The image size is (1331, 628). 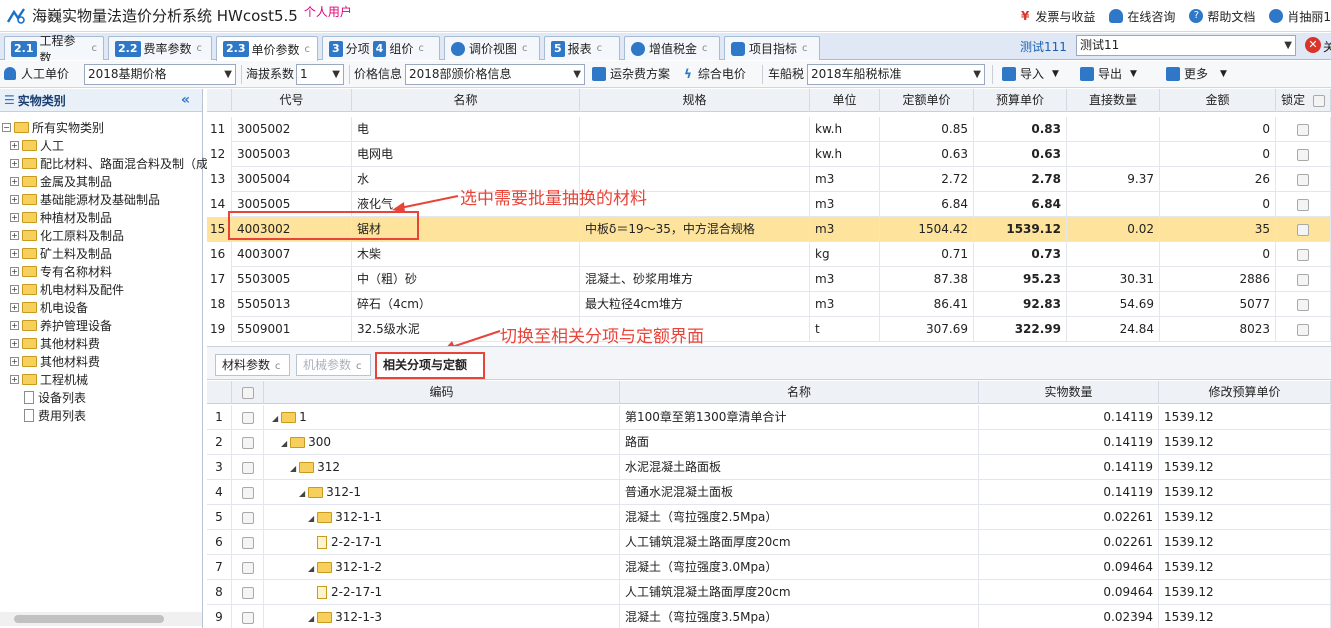 I want to click on col-code: 代号, so click(x=292, y=100).